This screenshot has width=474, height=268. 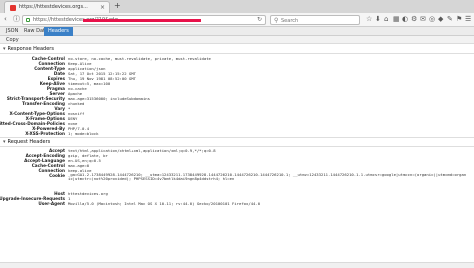 I want to click on toolbar-tool-icon: ◎, so click(x=432, y=19).